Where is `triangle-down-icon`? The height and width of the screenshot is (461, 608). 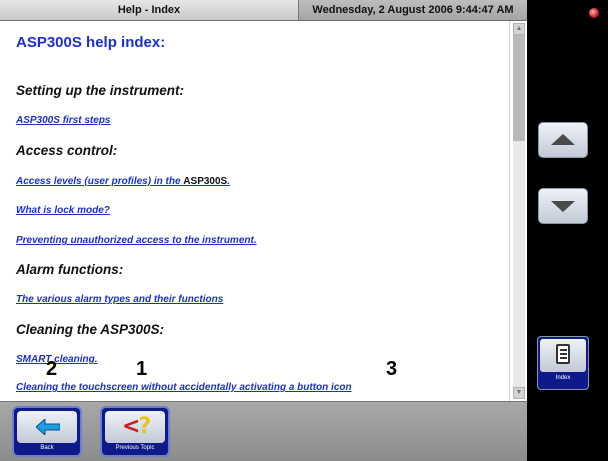 triangle-down-icon is located at coordinates (563, 206).